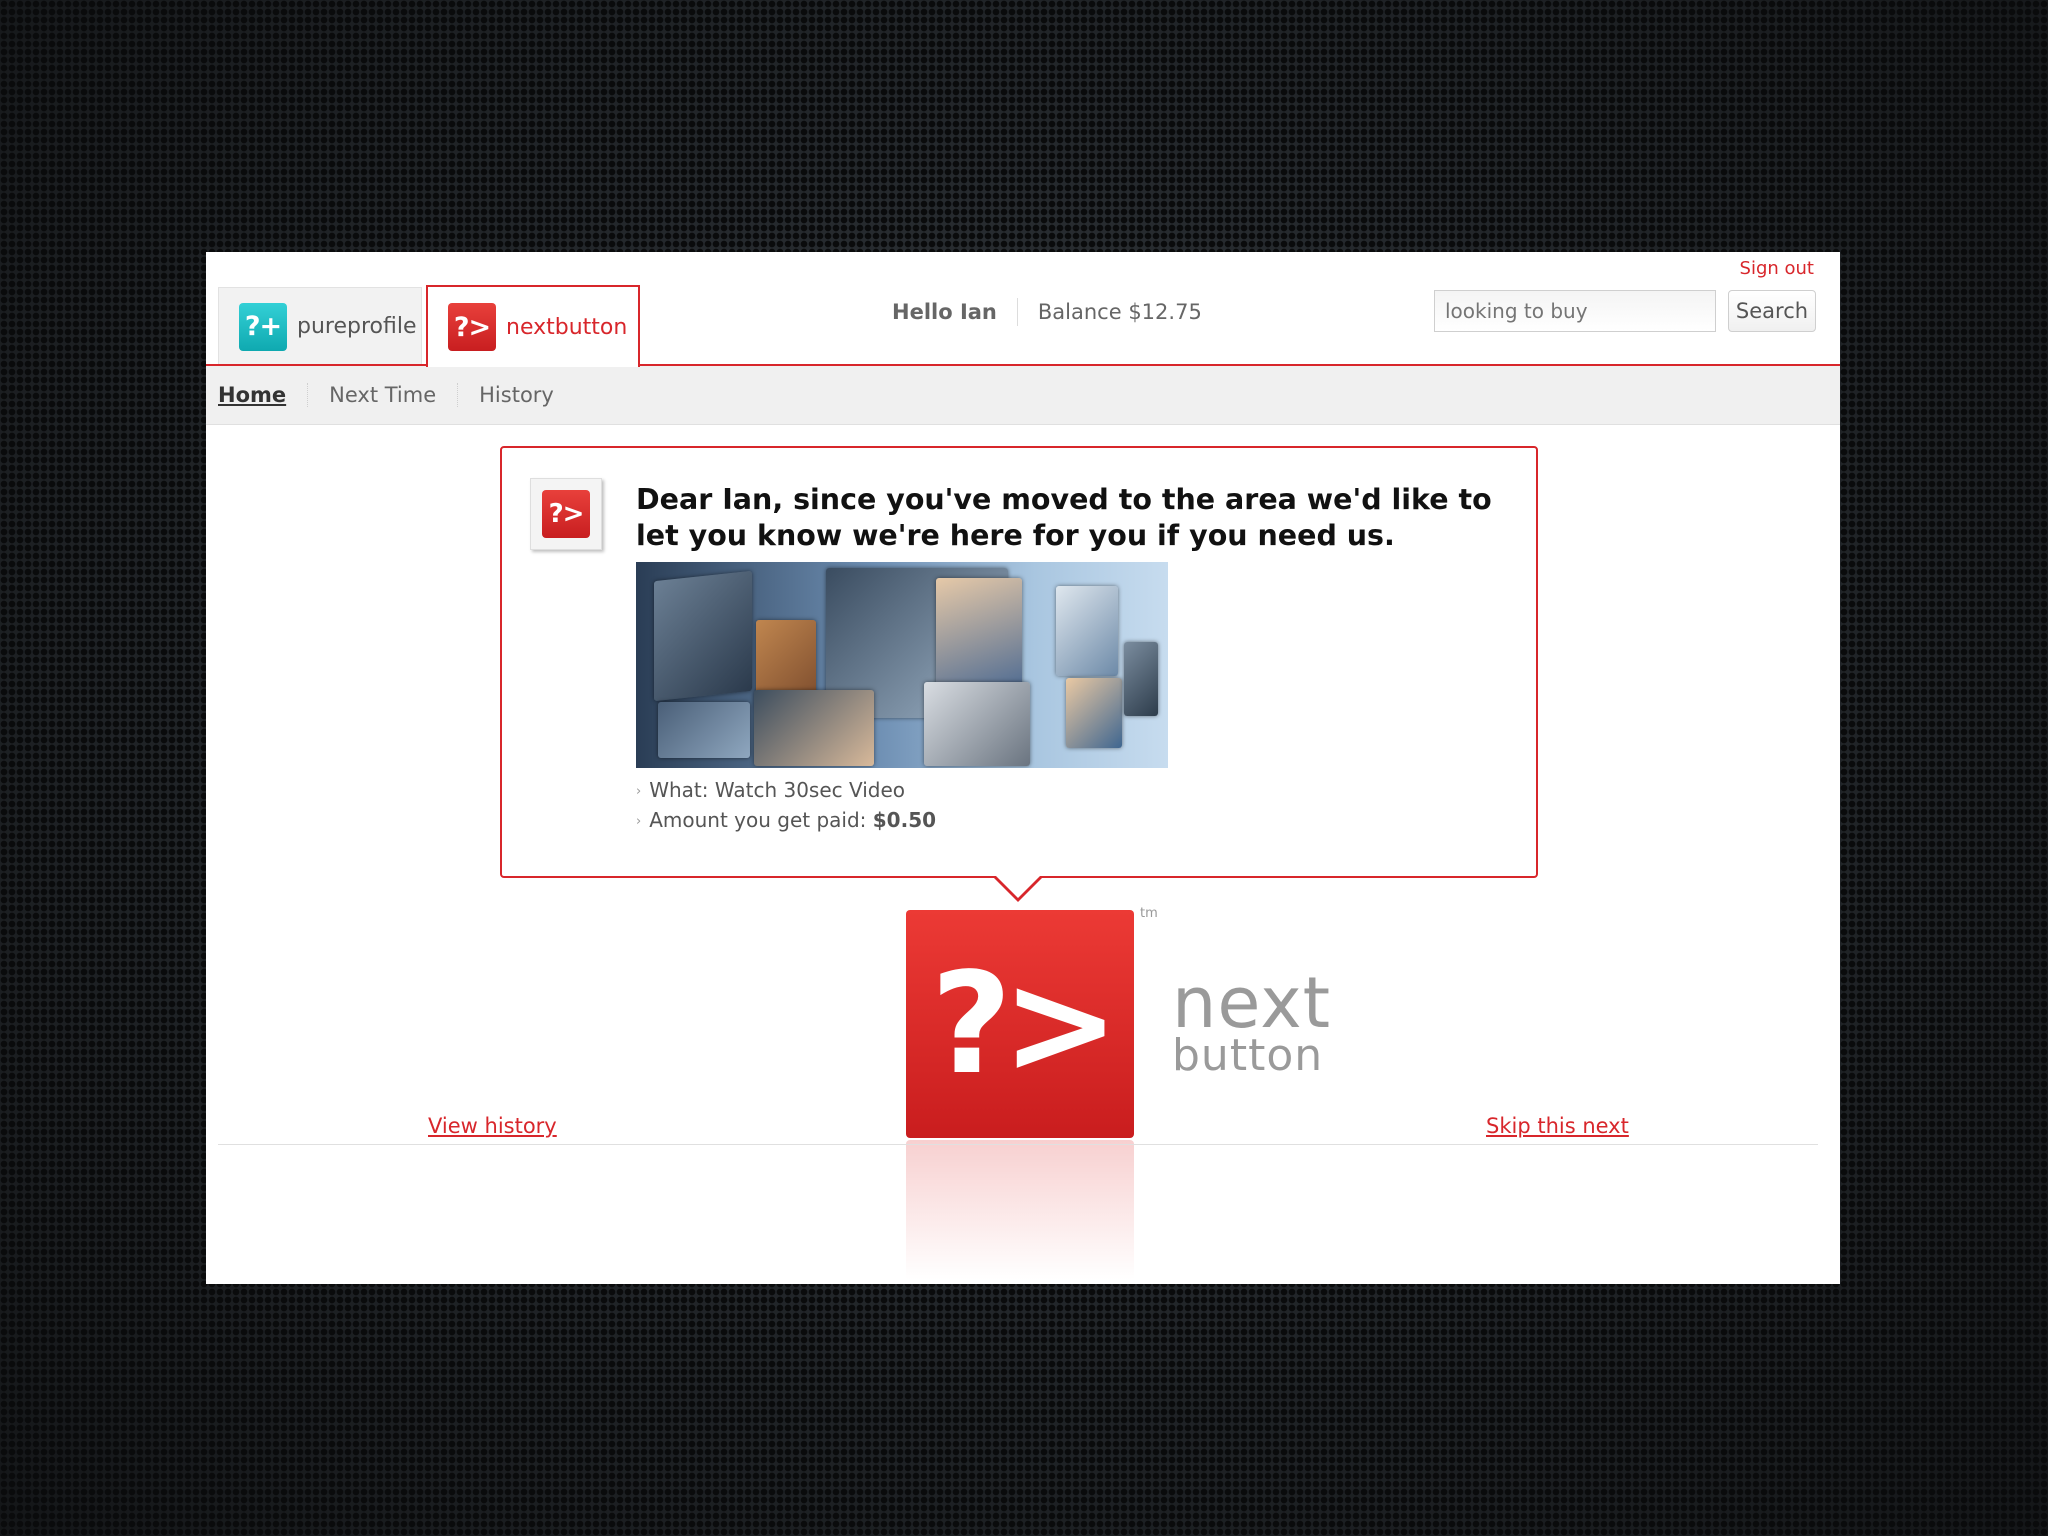  I want to click on user-greeting: Hello Ian Balance $12.75, so click(1047, 312).